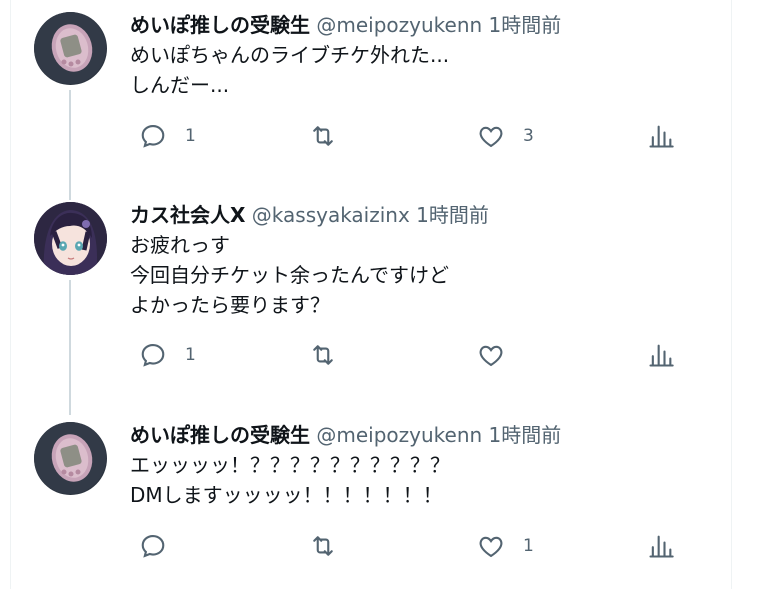 The height and width of the screenshot is (589, 762). Describe the element at coordinates (528, 136) in the screenshot. I see `like-count: 3` at that location.